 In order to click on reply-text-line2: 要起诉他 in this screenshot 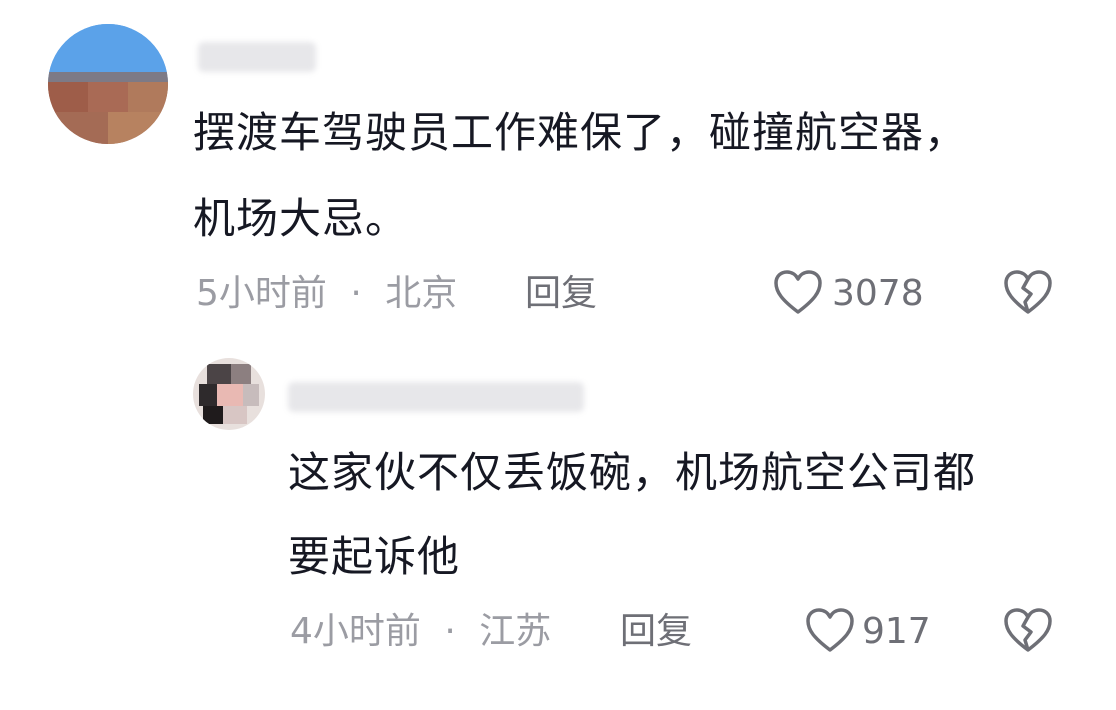, I will do `click(374, 556)`.